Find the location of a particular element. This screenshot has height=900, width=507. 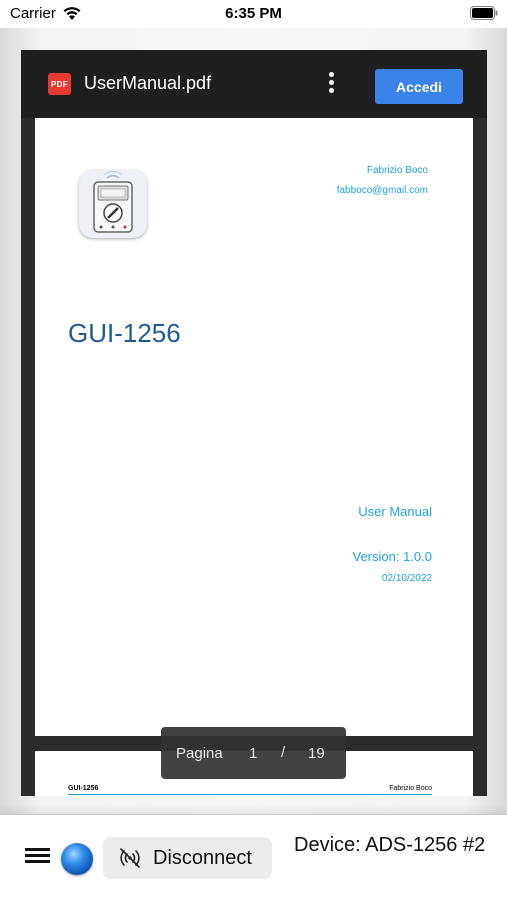

disconnect-button: Disconnect is located at coordinates (187, 858).